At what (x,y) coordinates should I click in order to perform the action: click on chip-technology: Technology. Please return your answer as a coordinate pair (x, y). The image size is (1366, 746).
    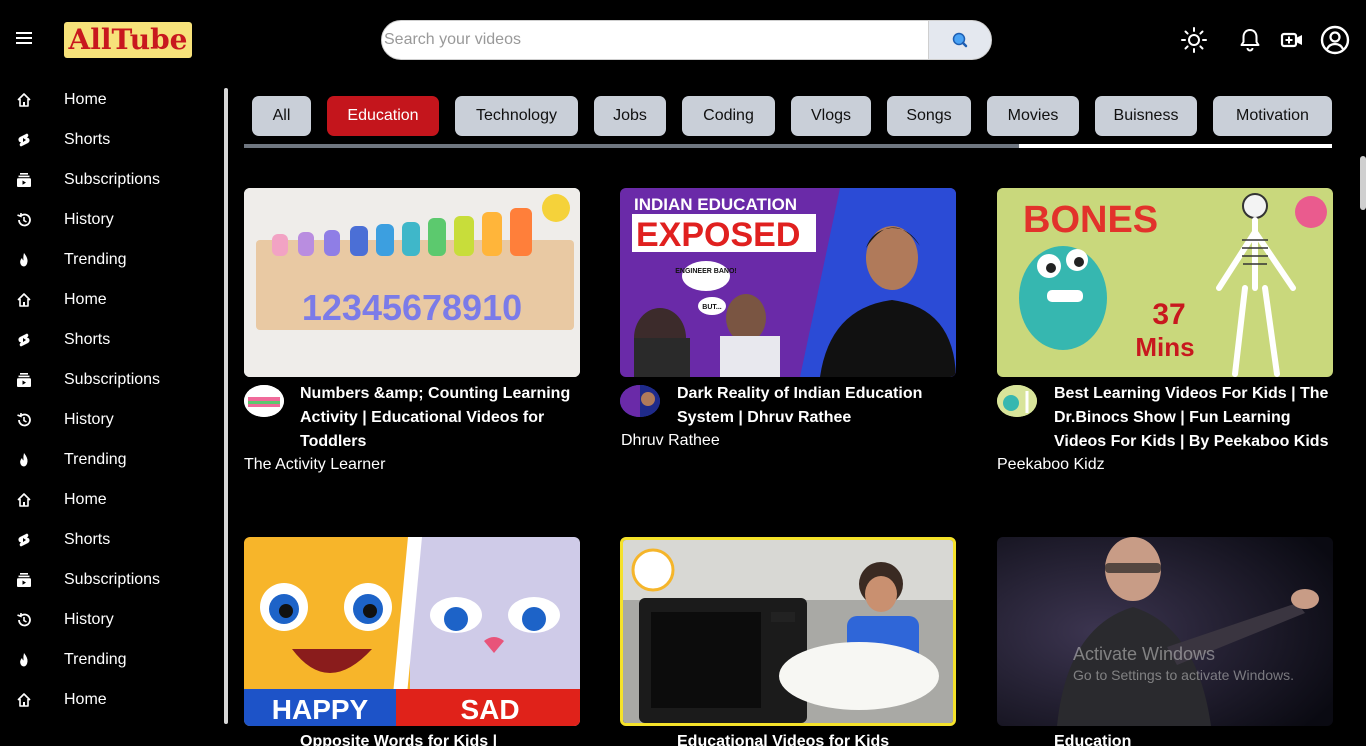
    Looking at the image, I should click on (516, 116).